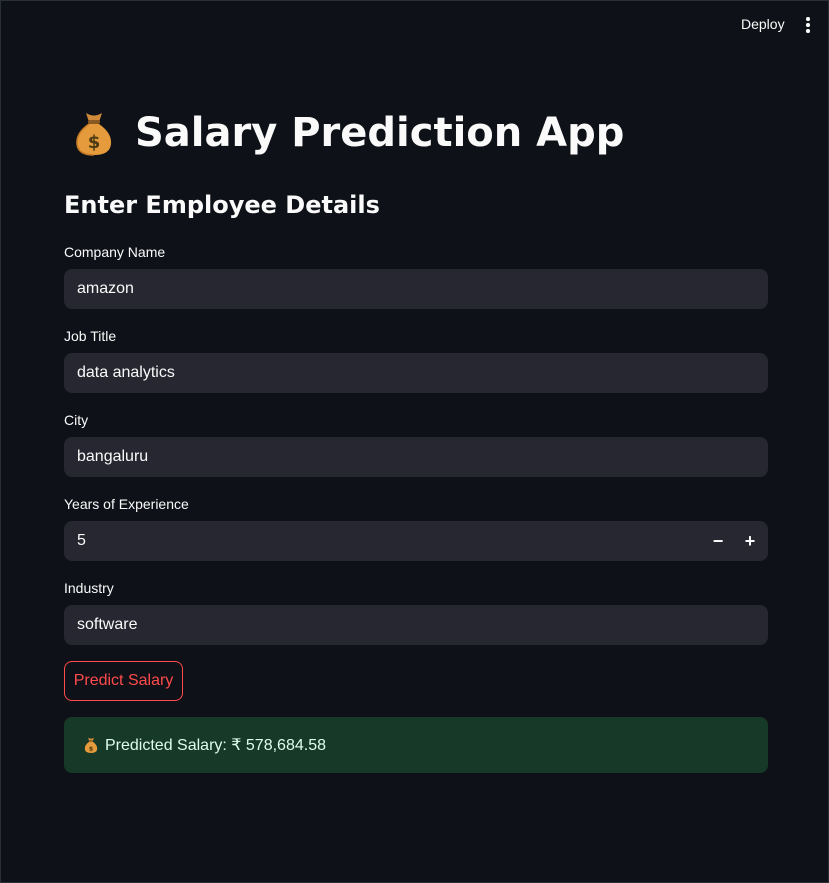 The image size is (829, 883). I want to click on job-title-field, so click(416, 373).